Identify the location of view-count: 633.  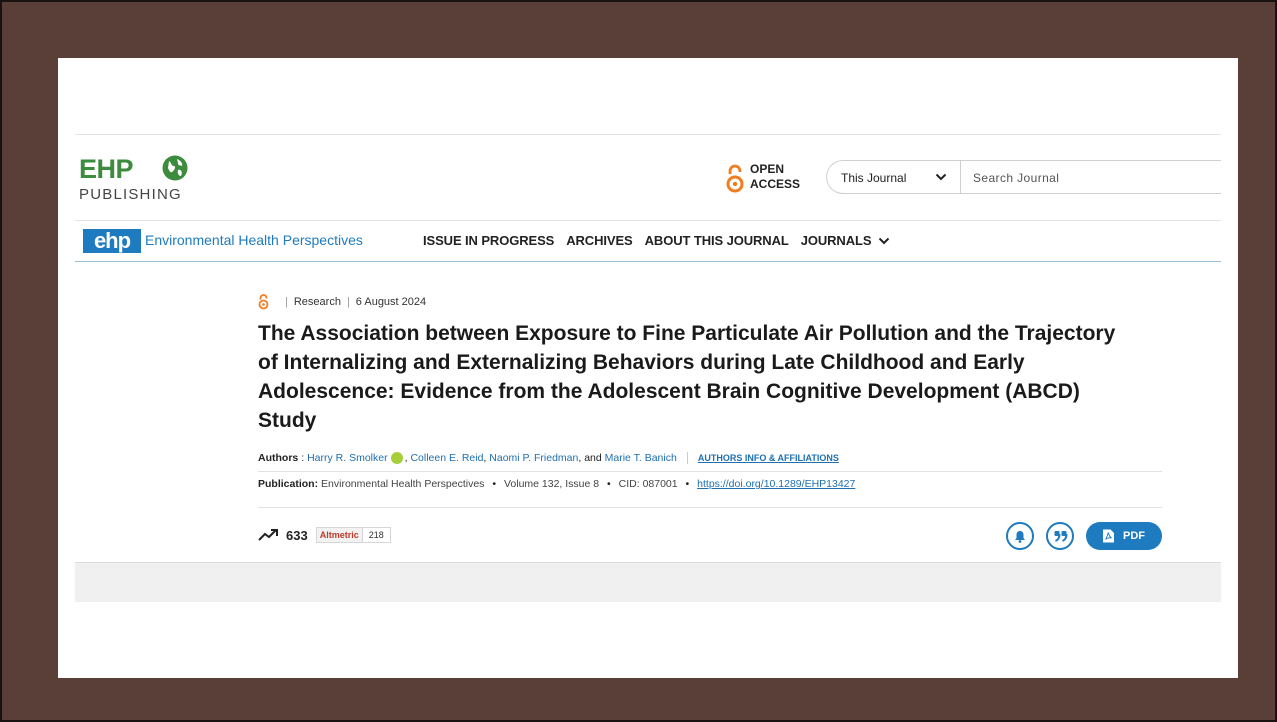
(297, 535).